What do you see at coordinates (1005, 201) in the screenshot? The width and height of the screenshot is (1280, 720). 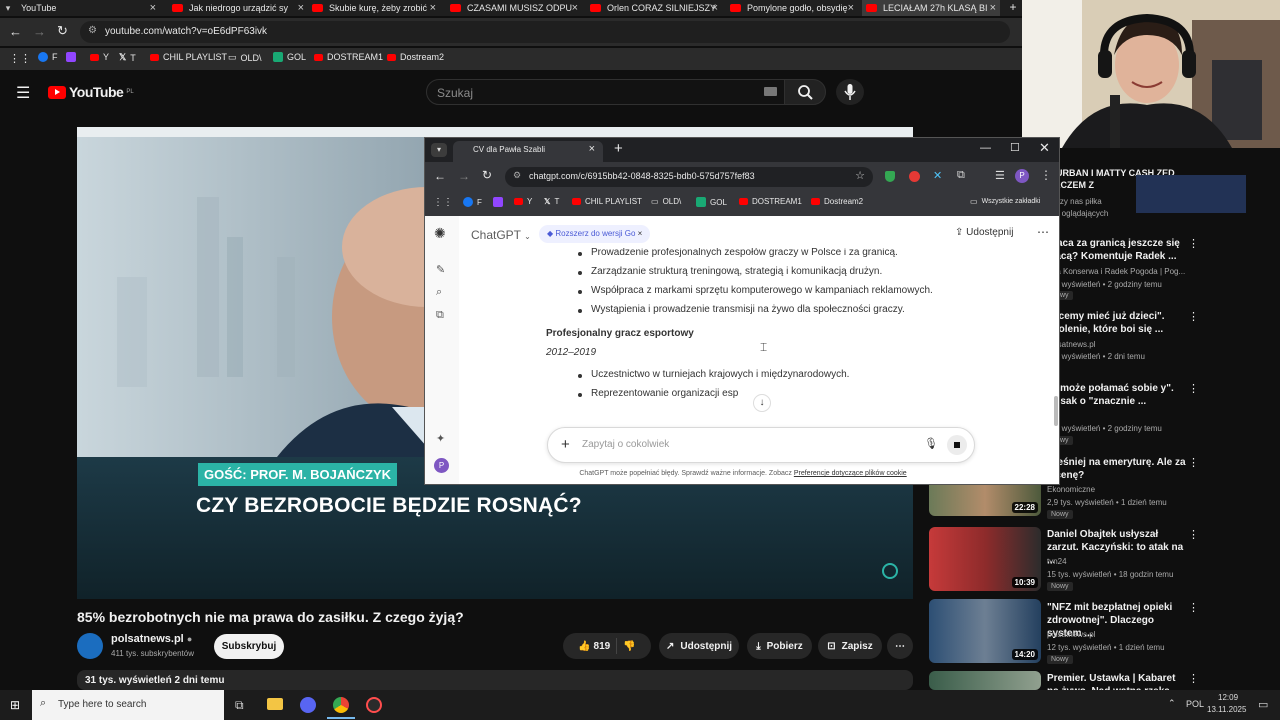 I see `all-bookmarks-folder: ▭ Wszystkie zakładki` at bounding box center [1005, 201].